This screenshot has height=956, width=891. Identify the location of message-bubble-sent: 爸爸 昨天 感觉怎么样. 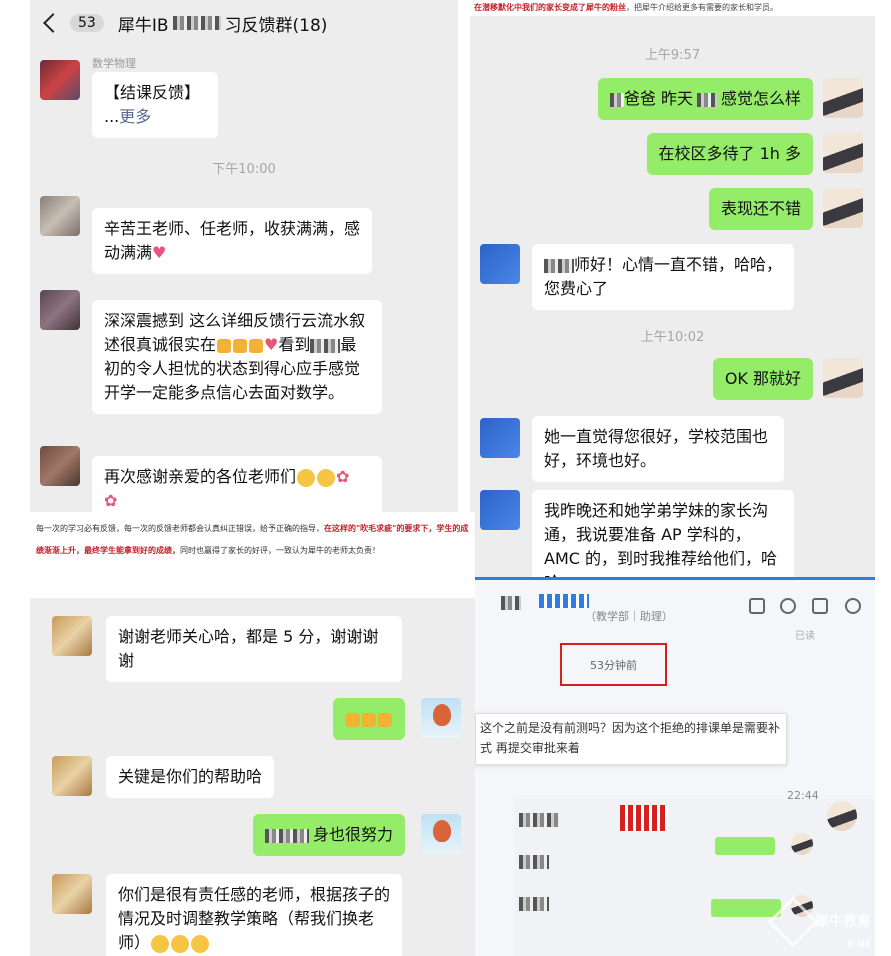
(705, 99).